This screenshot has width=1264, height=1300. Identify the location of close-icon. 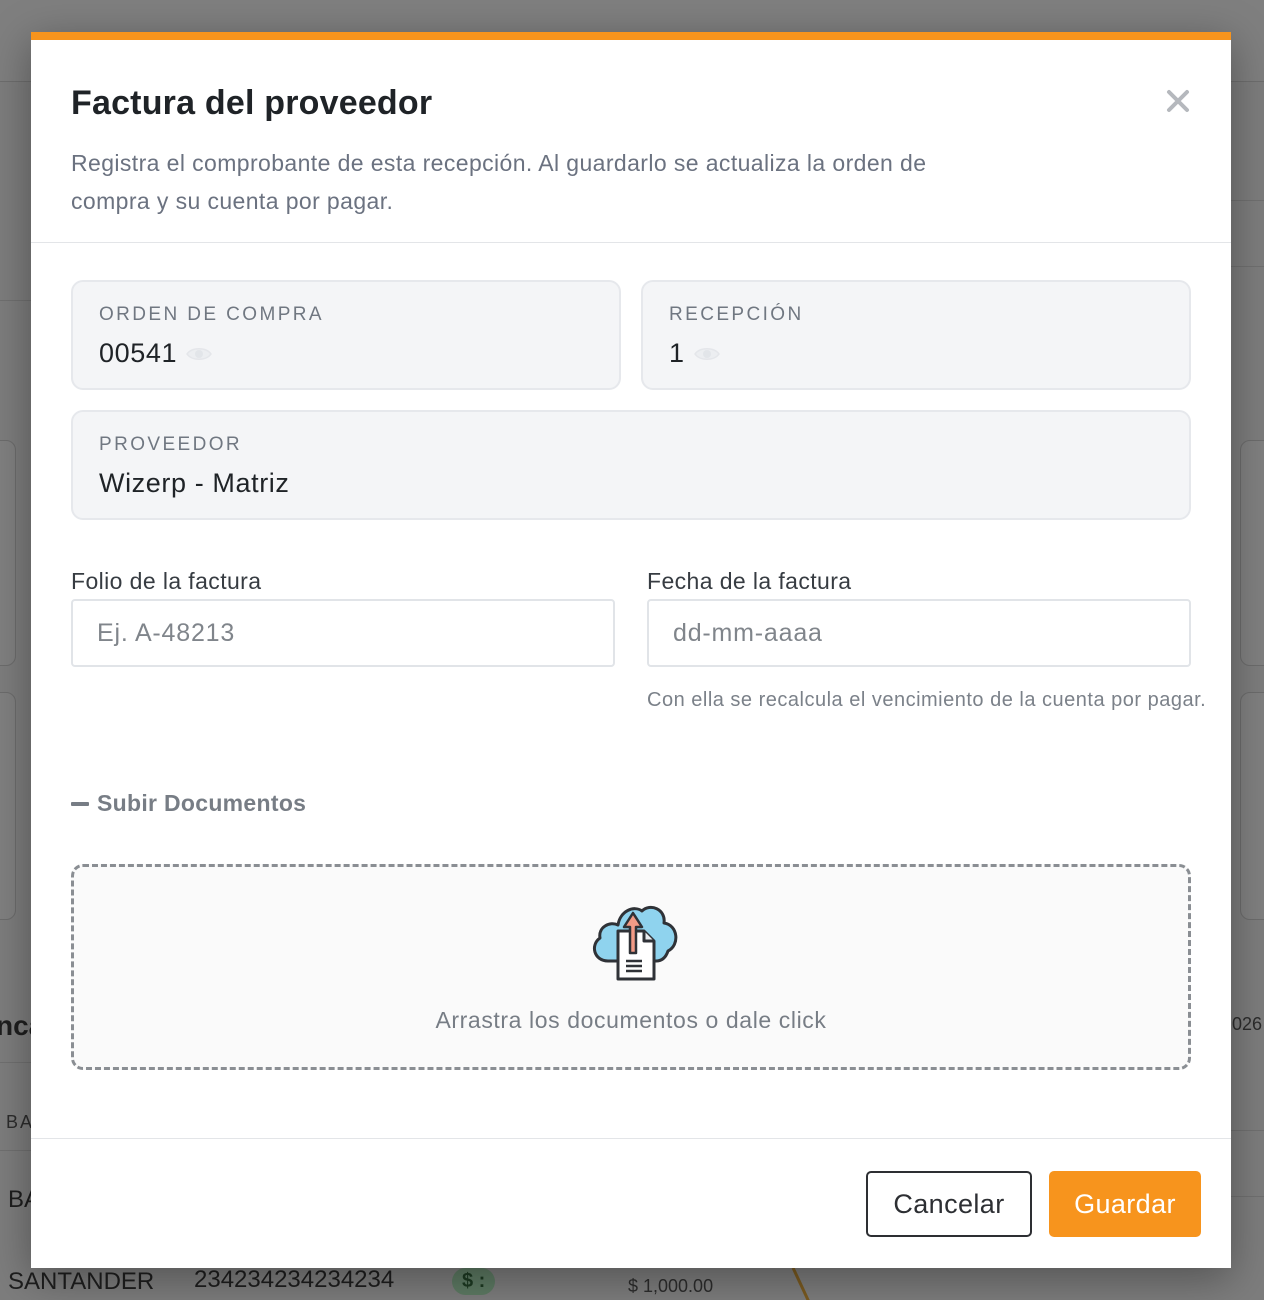
(1178, 101).